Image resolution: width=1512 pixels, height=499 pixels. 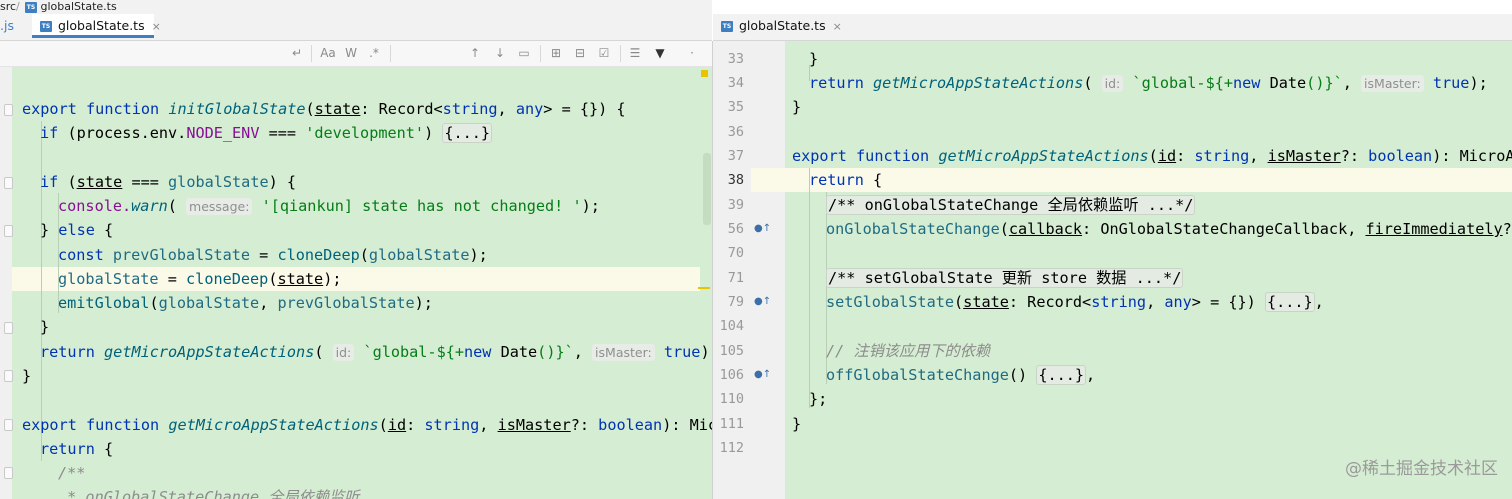 What do you see at coordinates (475, 53) in the screenshot?
I see `arrow-up-icon: ↑` at bounding box center [475, 53].